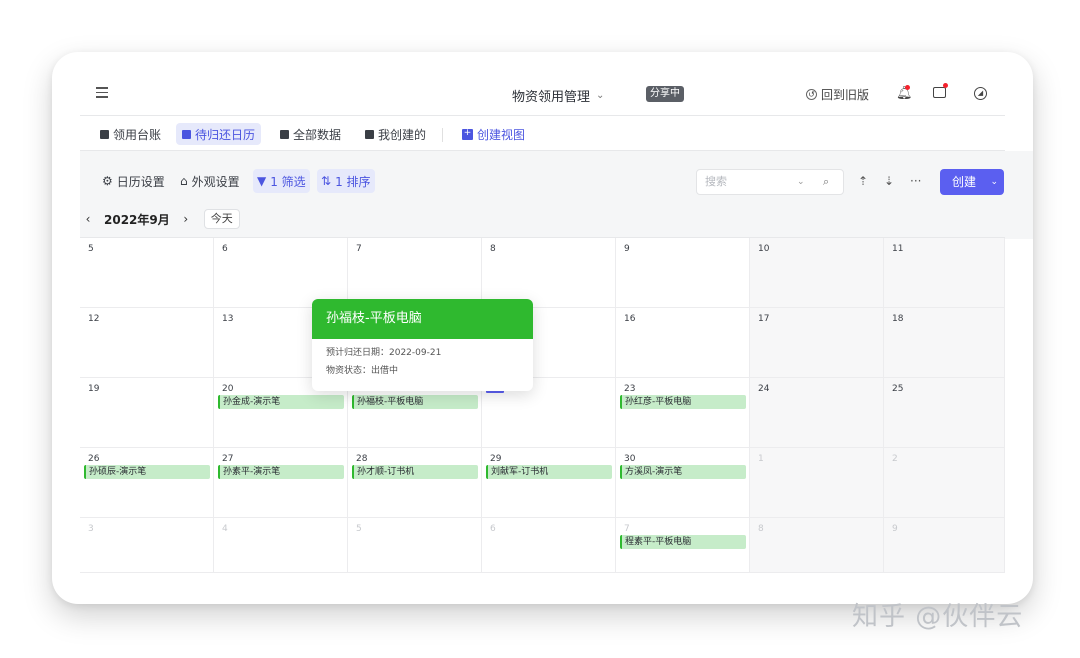  What do you see at coordinates (915, 181) in the screenshot?
I see `more-icon: ···` at bounding box center [915, 181].